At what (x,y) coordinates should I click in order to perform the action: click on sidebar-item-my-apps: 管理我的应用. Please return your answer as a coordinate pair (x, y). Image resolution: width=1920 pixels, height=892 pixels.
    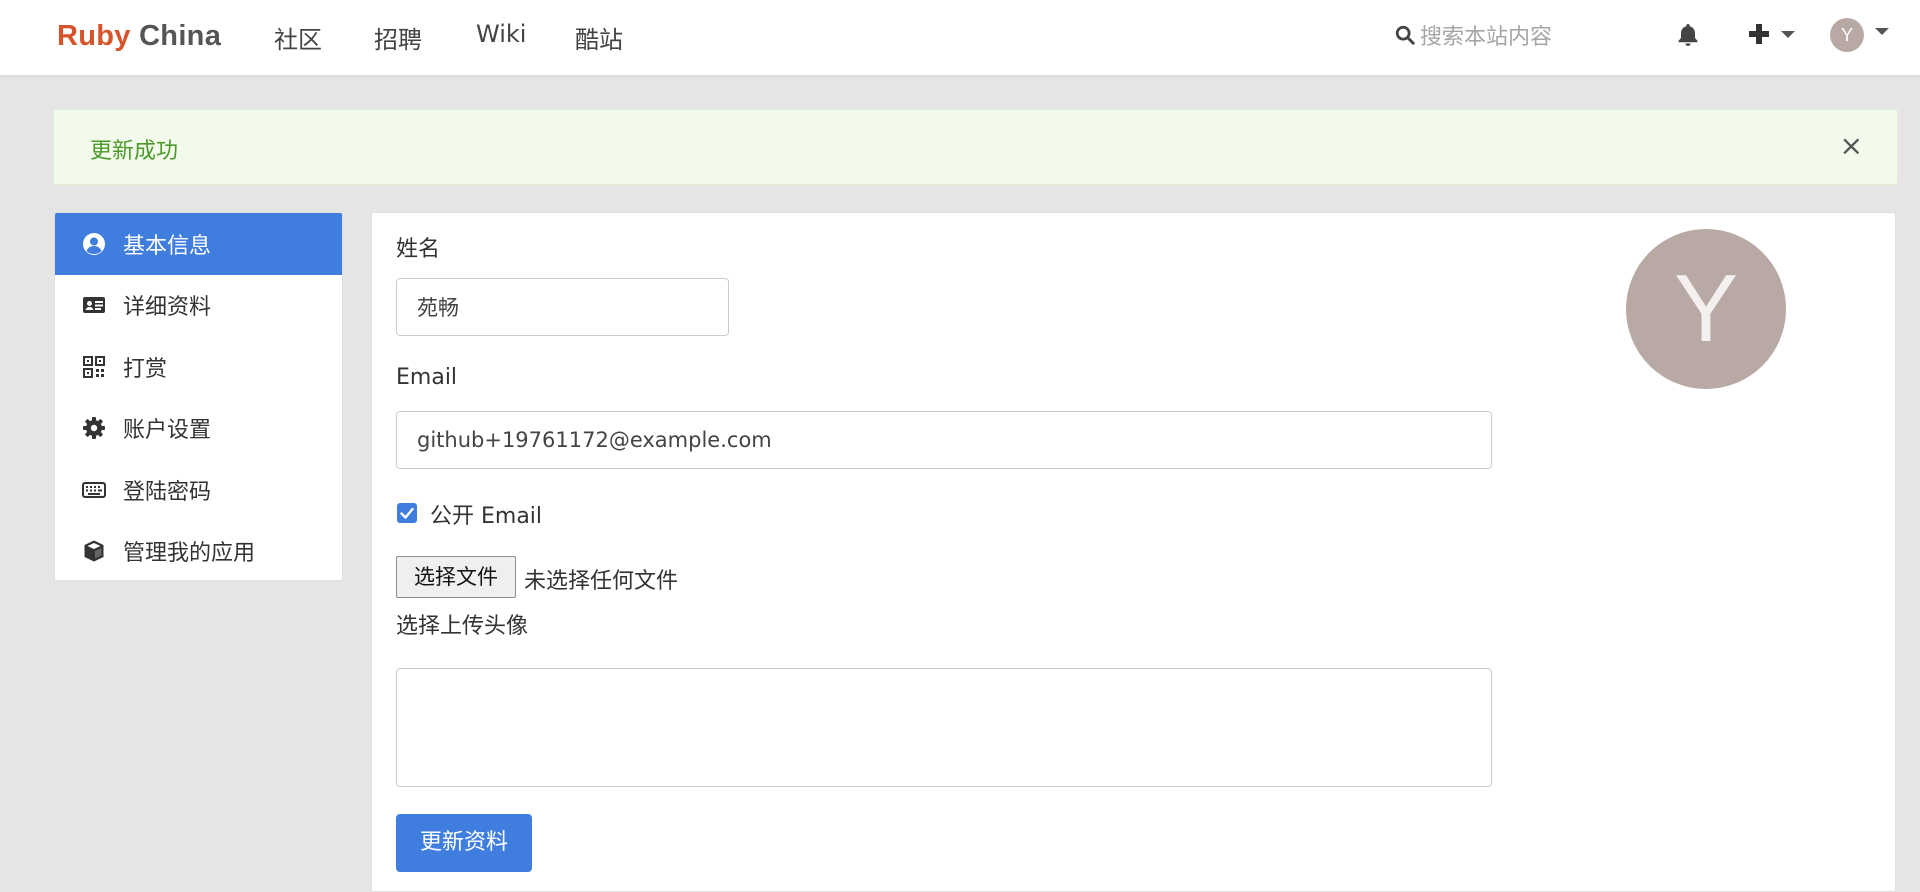
    Looking at the image, I should click on (198, 551).